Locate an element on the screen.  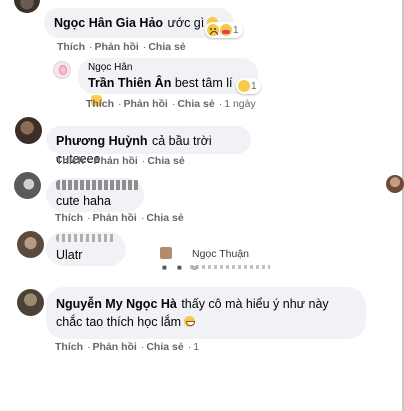
blurred-text is located at coordinates (230, 267).